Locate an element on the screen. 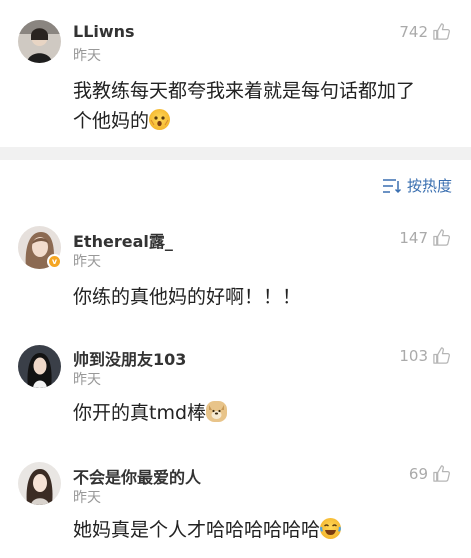 This screenshot has width=471, height=558. username: 帅到没朋友103 is located at coordinates (129, 358).